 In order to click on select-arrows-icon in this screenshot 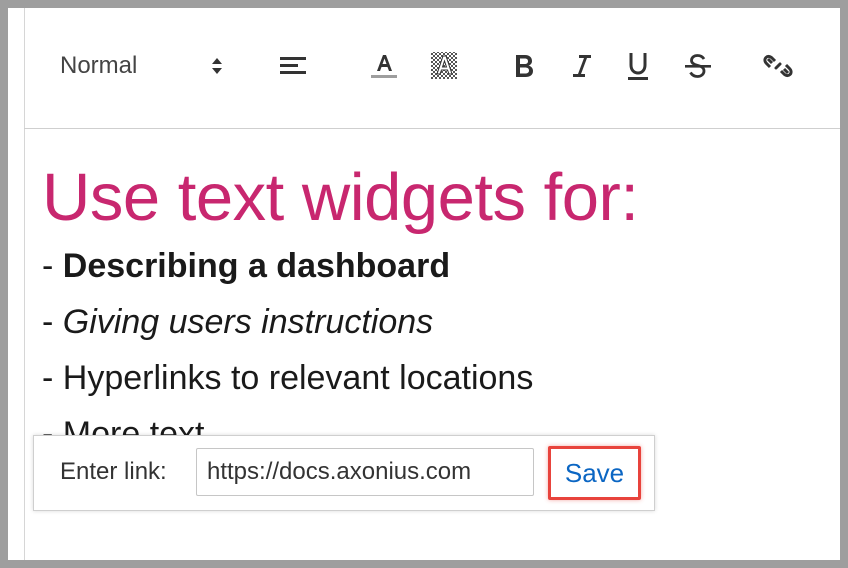, I will do `click(217, 66)`.